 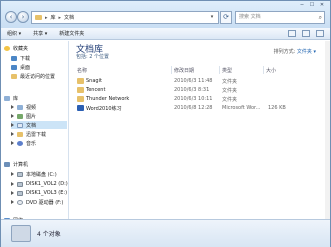 I want to click on nav-item-label: 下载, so click(x=25, y=58).